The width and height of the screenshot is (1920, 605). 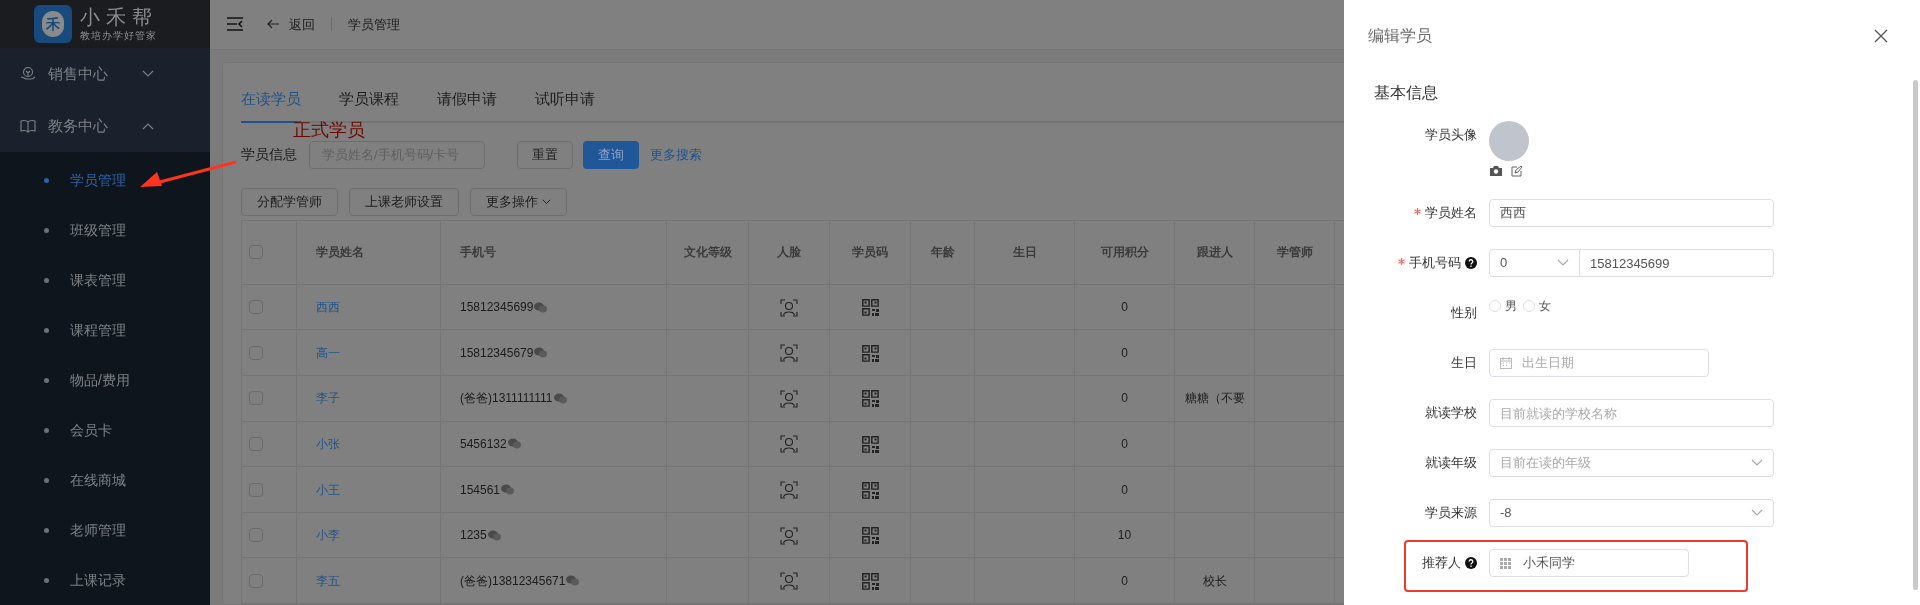 I want to click on field-label: 生日, so click(x=1464, y=363).